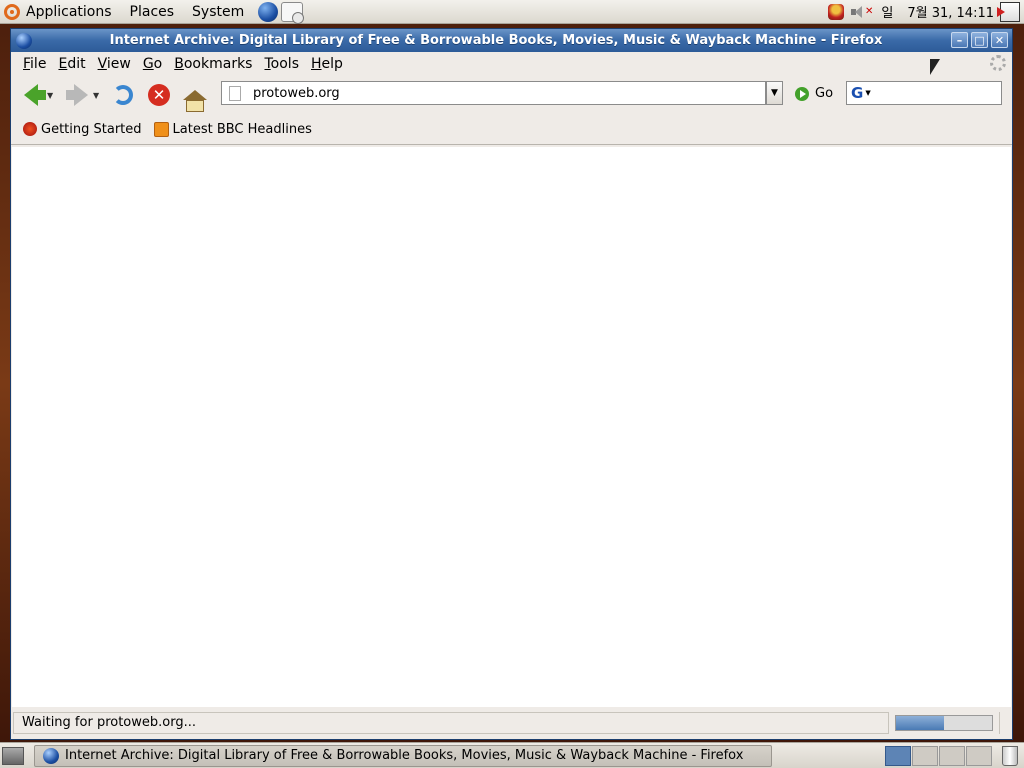  Describe the element at coordinates (999, 40) in the screenshot. I see `close-button: ✕` at that location.